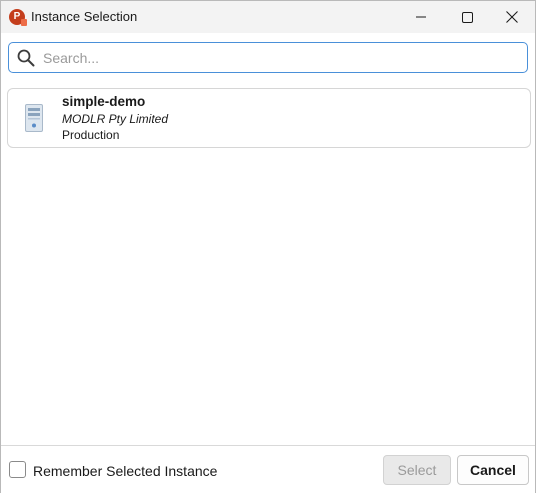  I want to click on maximize-icon, so click(467, 17).